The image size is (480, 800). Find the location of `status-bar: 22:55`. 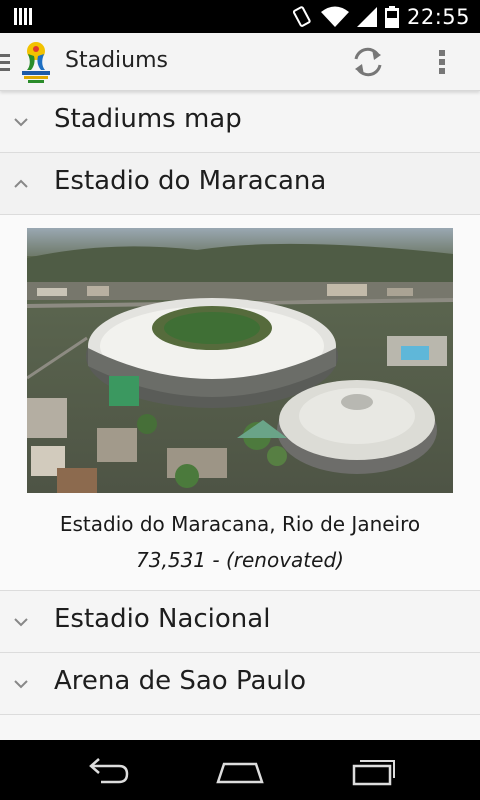

status-bar: 22:55 is located at coordinates (240, 16).